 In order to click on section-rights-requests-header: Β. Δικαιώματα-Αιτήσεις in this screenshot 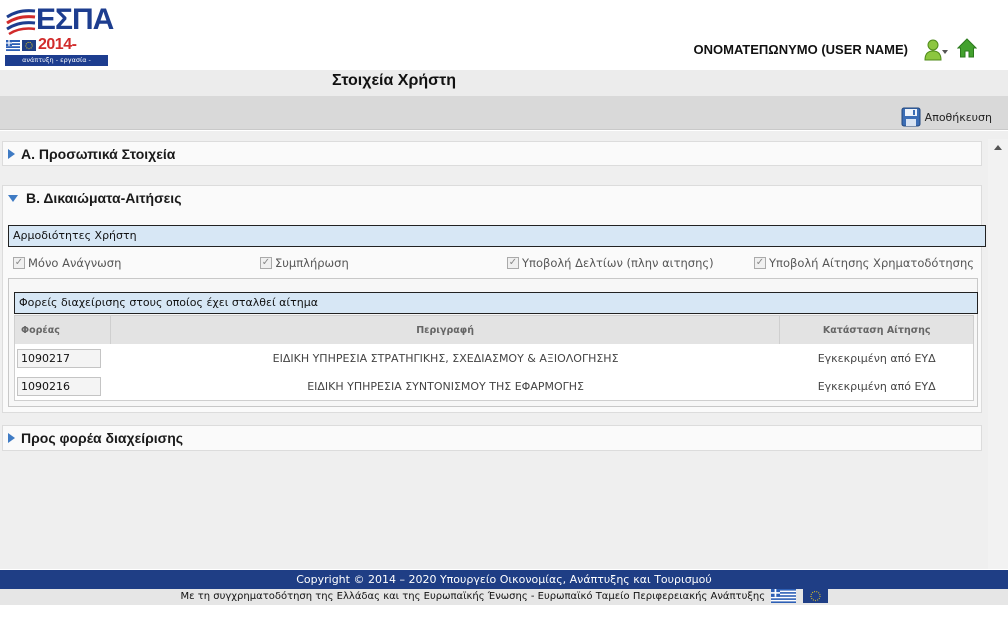, I will do `click(492, 198)`.